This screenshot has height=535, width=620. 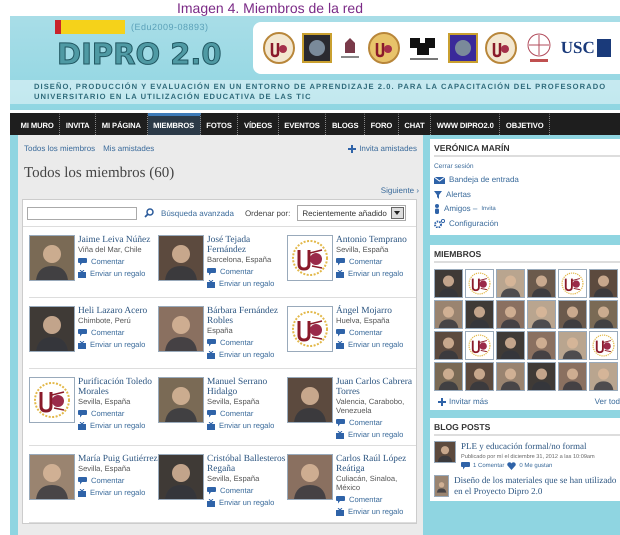 What do you see at coordinates (585, 48) in the screenshot?
I see `university-logo: USC` at bounding box center [585, 48].